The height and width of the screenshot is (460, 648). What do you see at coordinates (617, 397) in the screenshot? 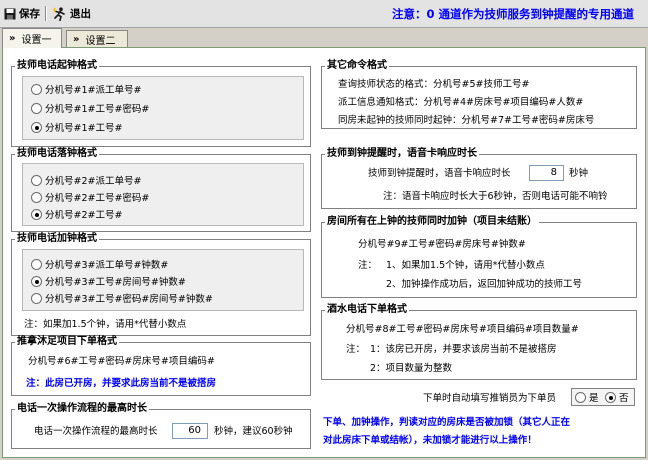
I see `auto-fill-no: 否` at bounding box center [617, 397].